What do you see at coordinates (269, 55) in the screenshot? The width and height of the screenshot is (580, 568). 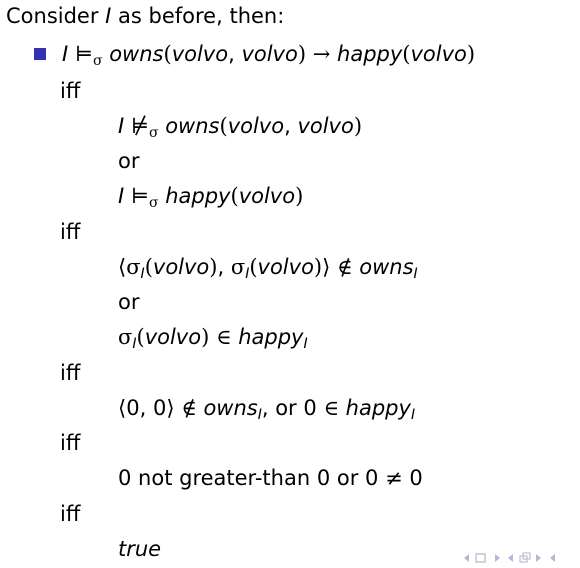 I see `main-formula: I ⊨σ owns(volvo, volvo) → happy(volvo)` at bounding box center [269, 55].